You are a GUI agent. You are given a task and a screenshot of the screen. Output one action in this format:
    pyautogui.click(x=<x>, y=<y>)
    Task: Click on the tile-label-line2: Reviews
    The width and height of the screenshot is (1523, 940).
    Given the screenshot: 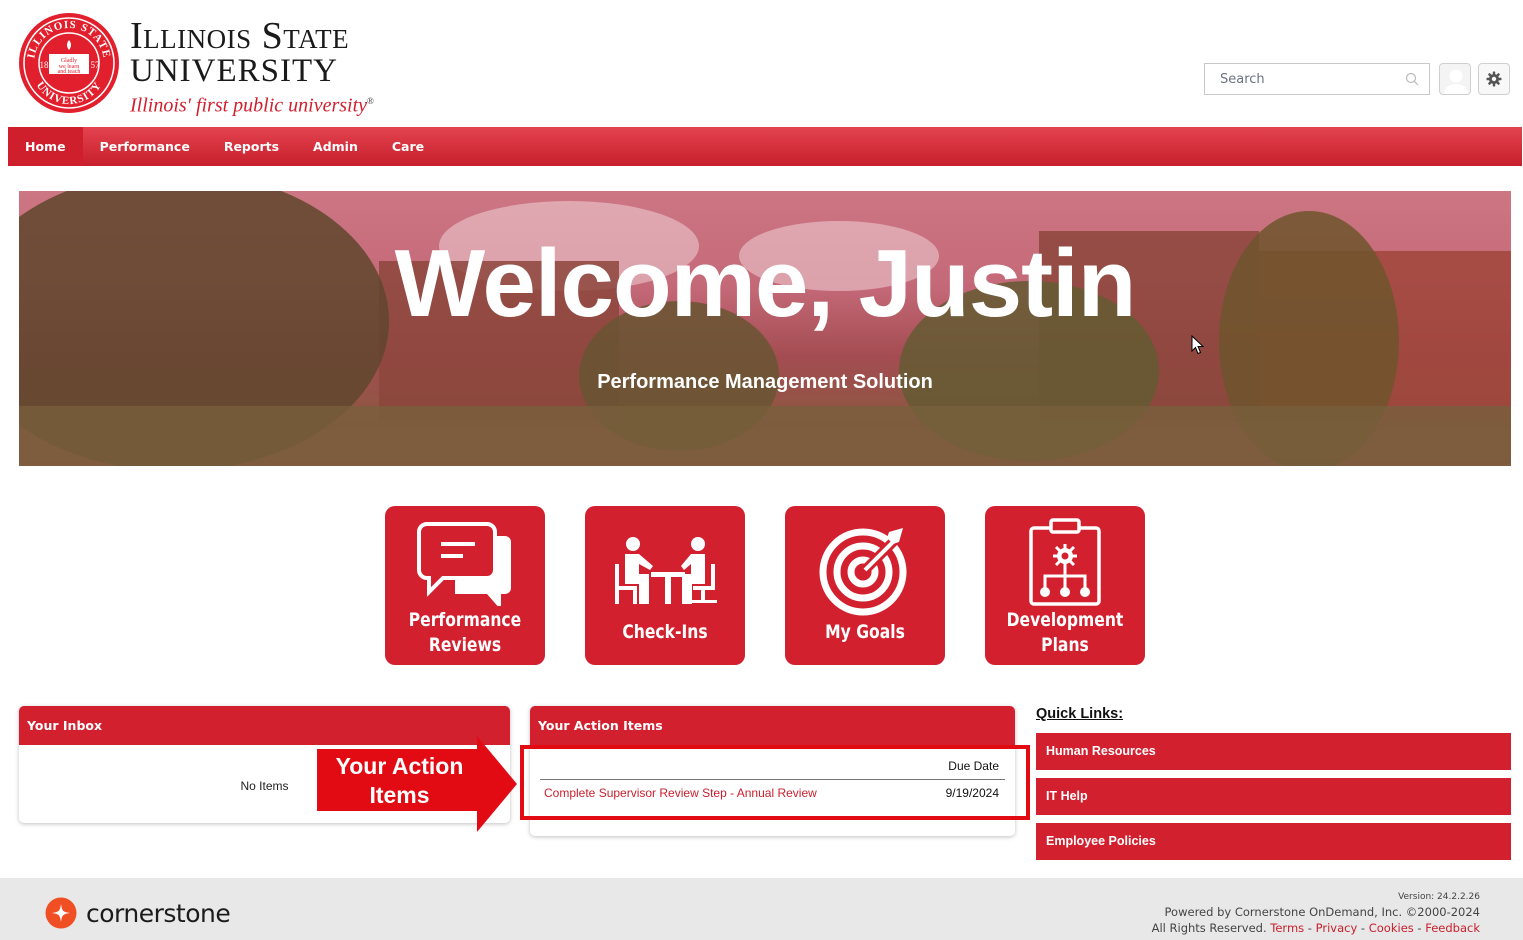 What is the action you would take?
    pyautogui.click(x=465, y=645)
    